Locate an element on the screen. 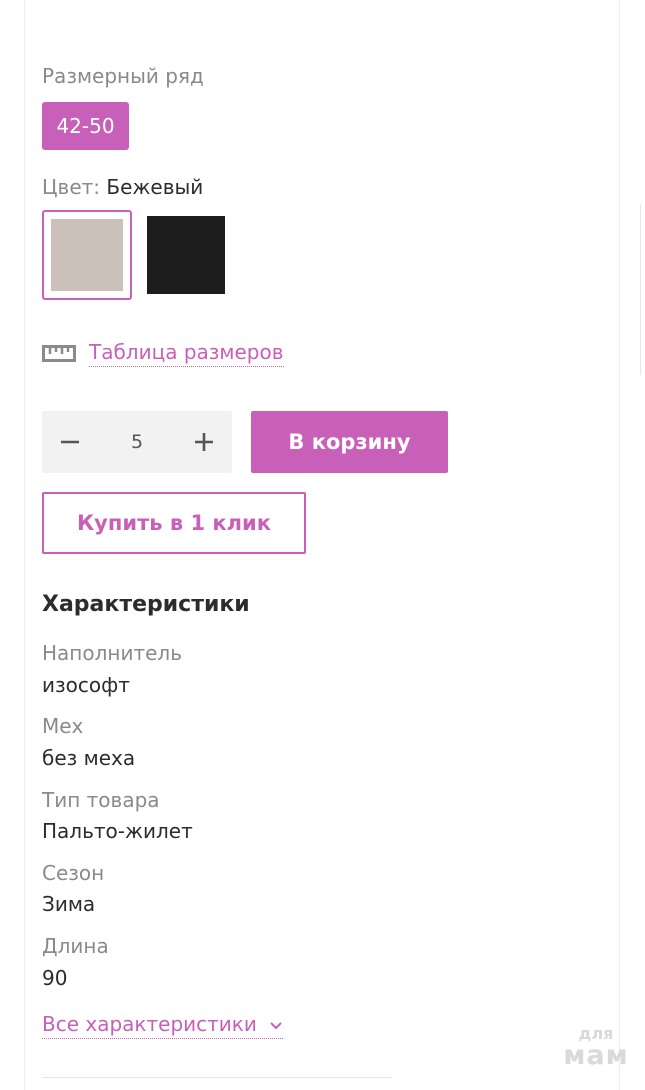 The image size is (645, 1090). plus-icon is located at coordinates (204, 442).